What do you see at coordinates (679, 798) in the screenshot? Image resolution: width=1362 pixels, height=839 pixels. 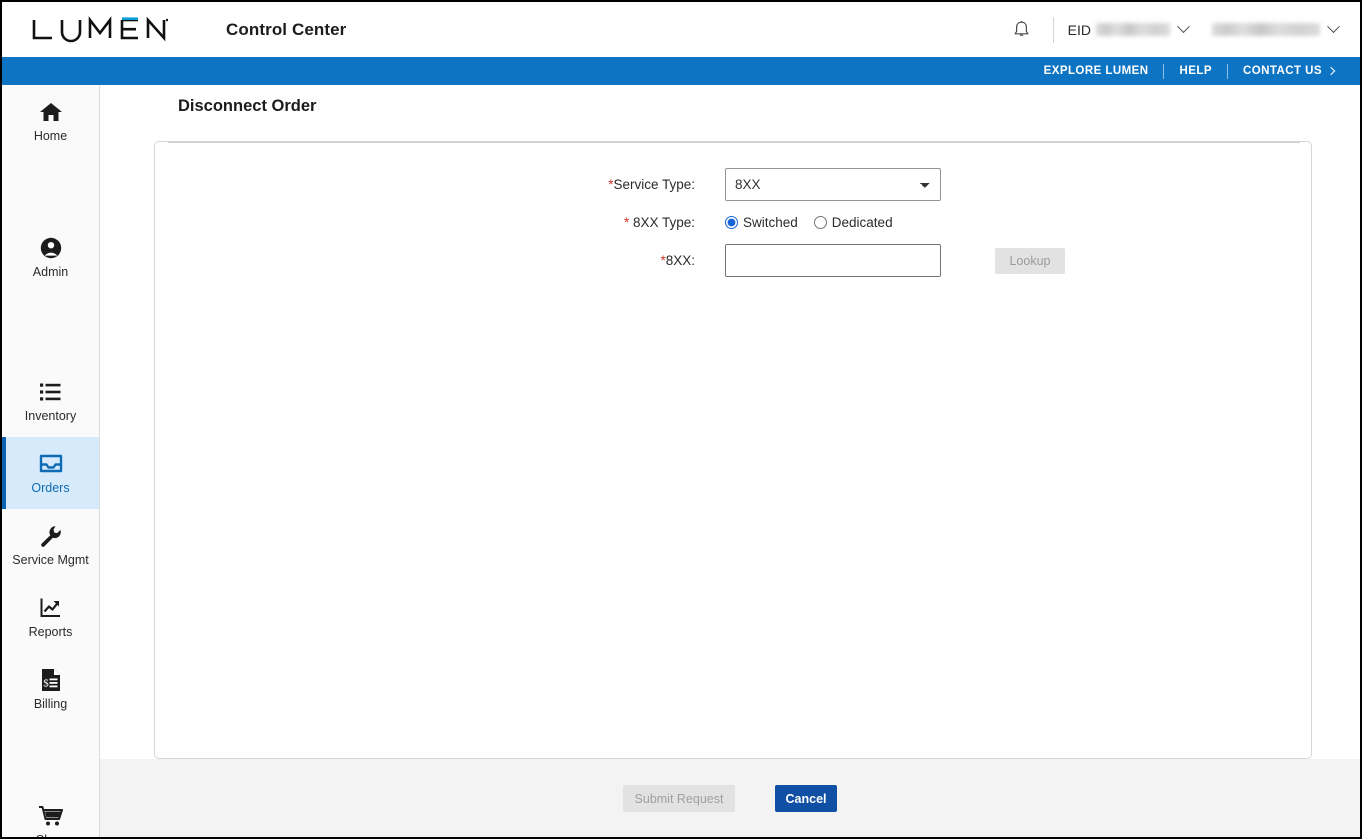 I see `submit-request-button: Submit Request` at bounding box center [679, 798].